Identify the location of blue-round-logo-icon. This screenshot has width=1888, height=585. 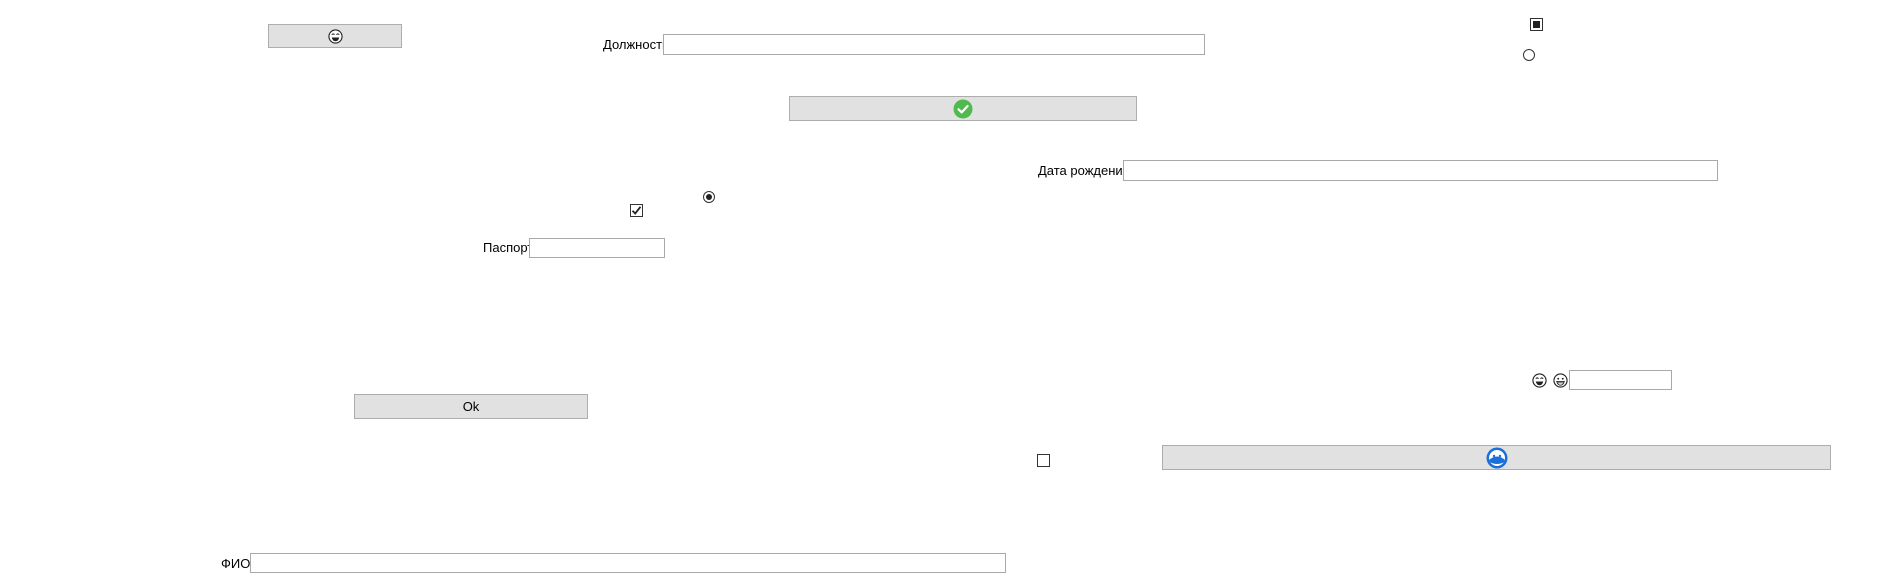
(1497, 458).